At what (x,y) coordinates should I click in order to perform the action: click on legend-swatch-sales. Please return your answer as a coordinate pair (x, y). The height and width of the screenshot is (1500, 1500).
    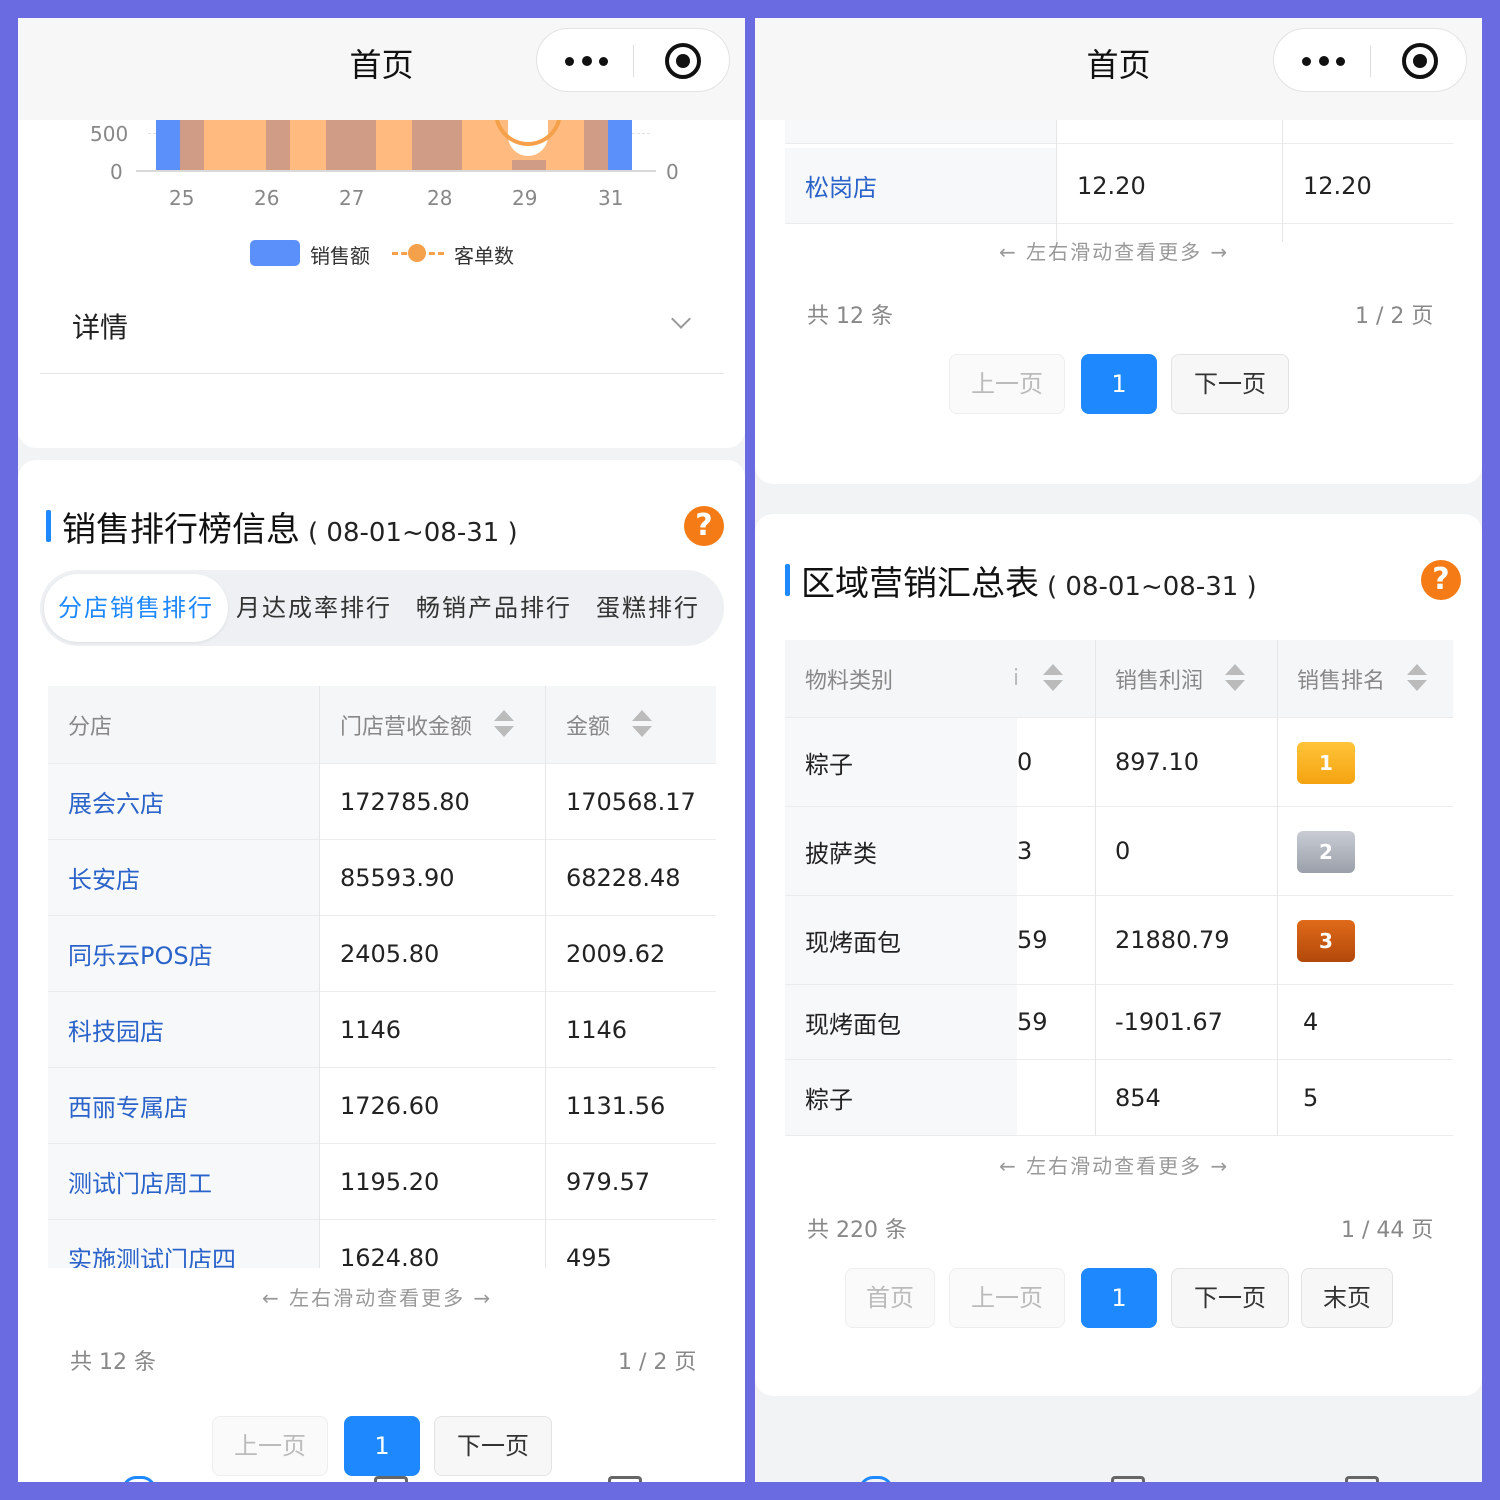
    Looking at the image, I should click on (275, 253).